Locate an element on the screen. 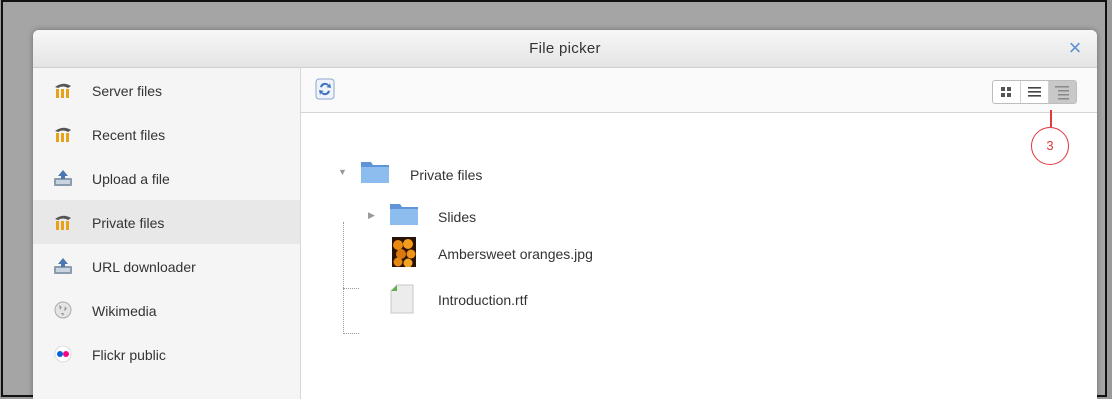  tree-view-icon is located at coordinates (1062, 93).